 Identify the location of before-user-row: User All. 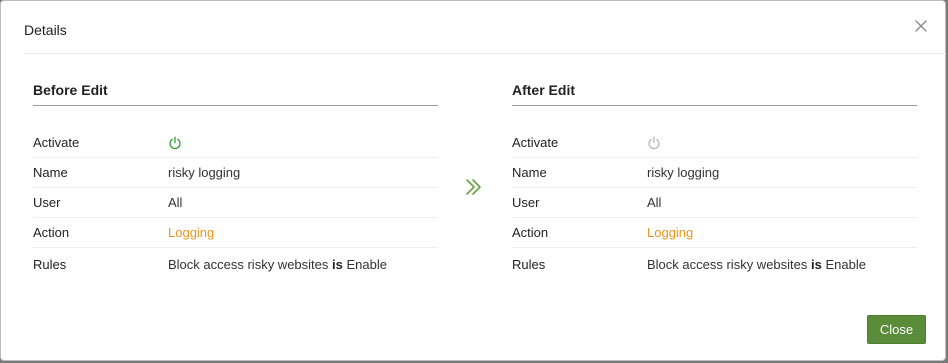
(235, 203).